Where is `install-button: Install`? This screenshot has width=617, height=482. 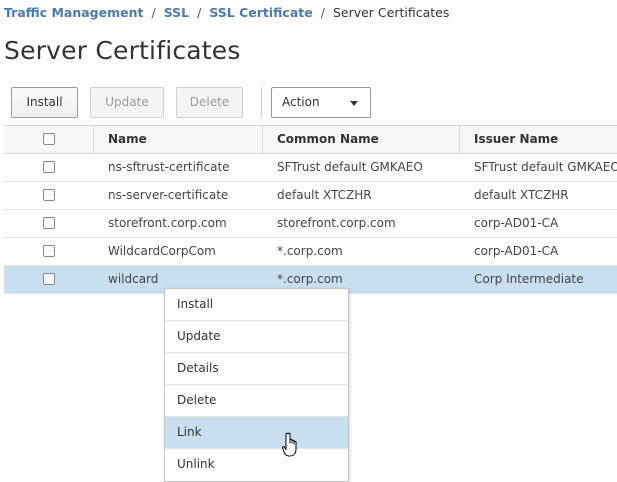
install-button: Install is located at coordinates (44, 102).